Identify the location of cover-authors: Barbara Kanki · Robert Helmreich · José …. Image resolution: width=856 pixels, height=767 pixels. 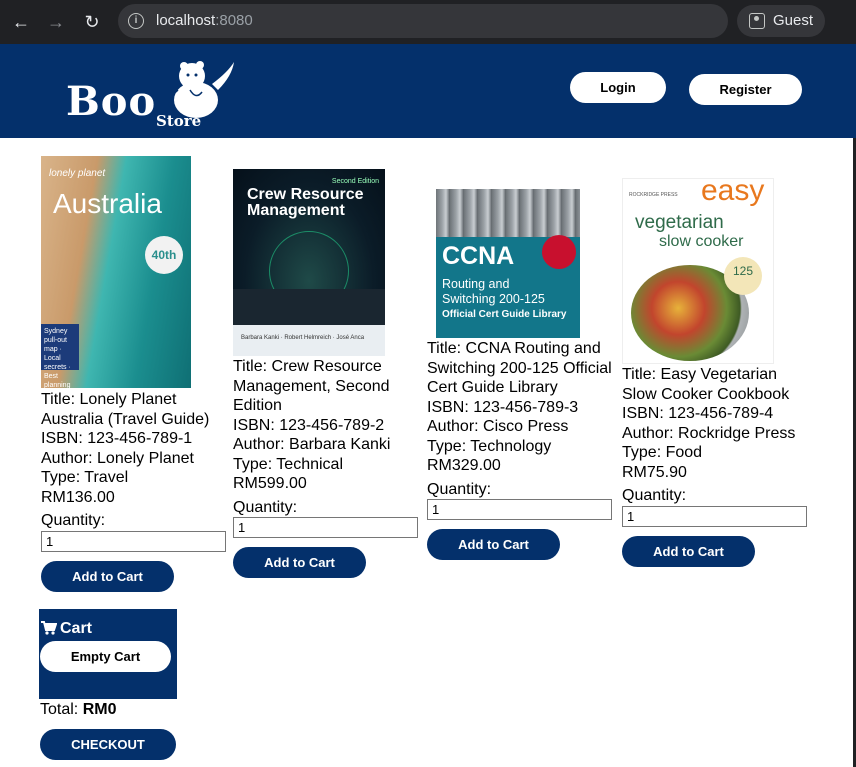
(309, 340).